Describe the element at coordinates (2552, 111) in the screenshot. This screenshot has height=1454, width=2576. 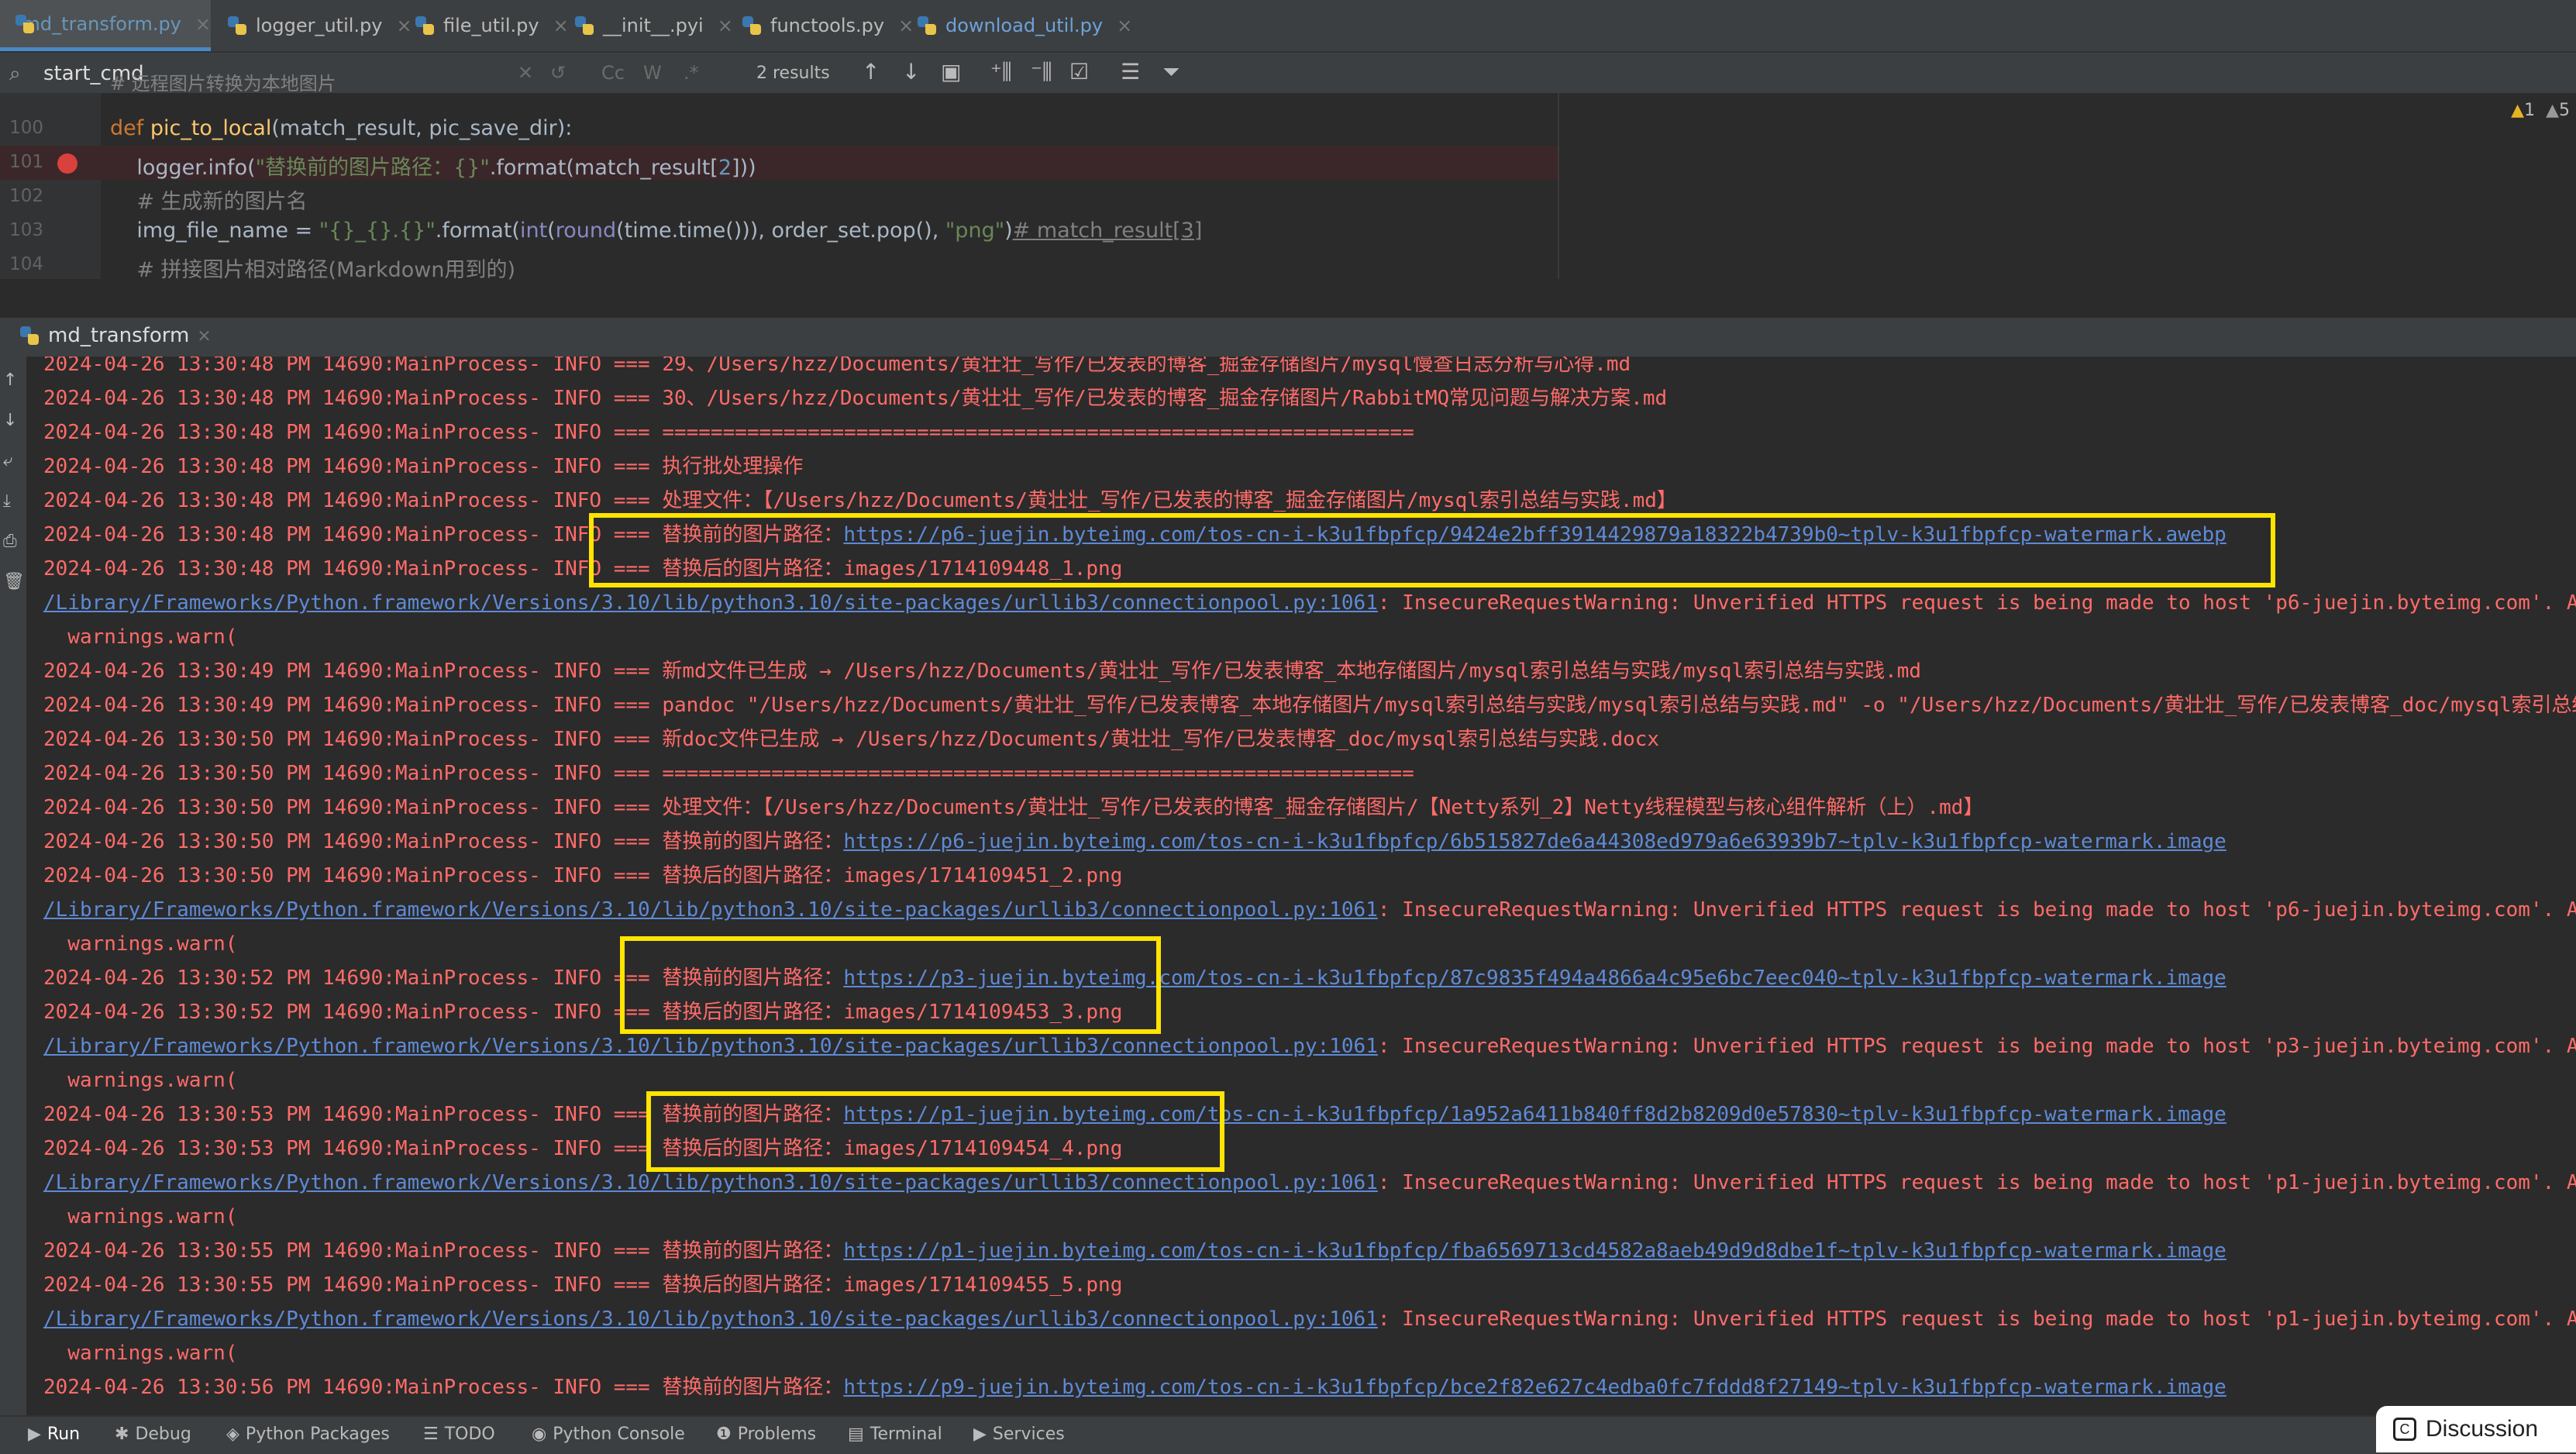
I see `weak-warning-icon: ▲` at that location.